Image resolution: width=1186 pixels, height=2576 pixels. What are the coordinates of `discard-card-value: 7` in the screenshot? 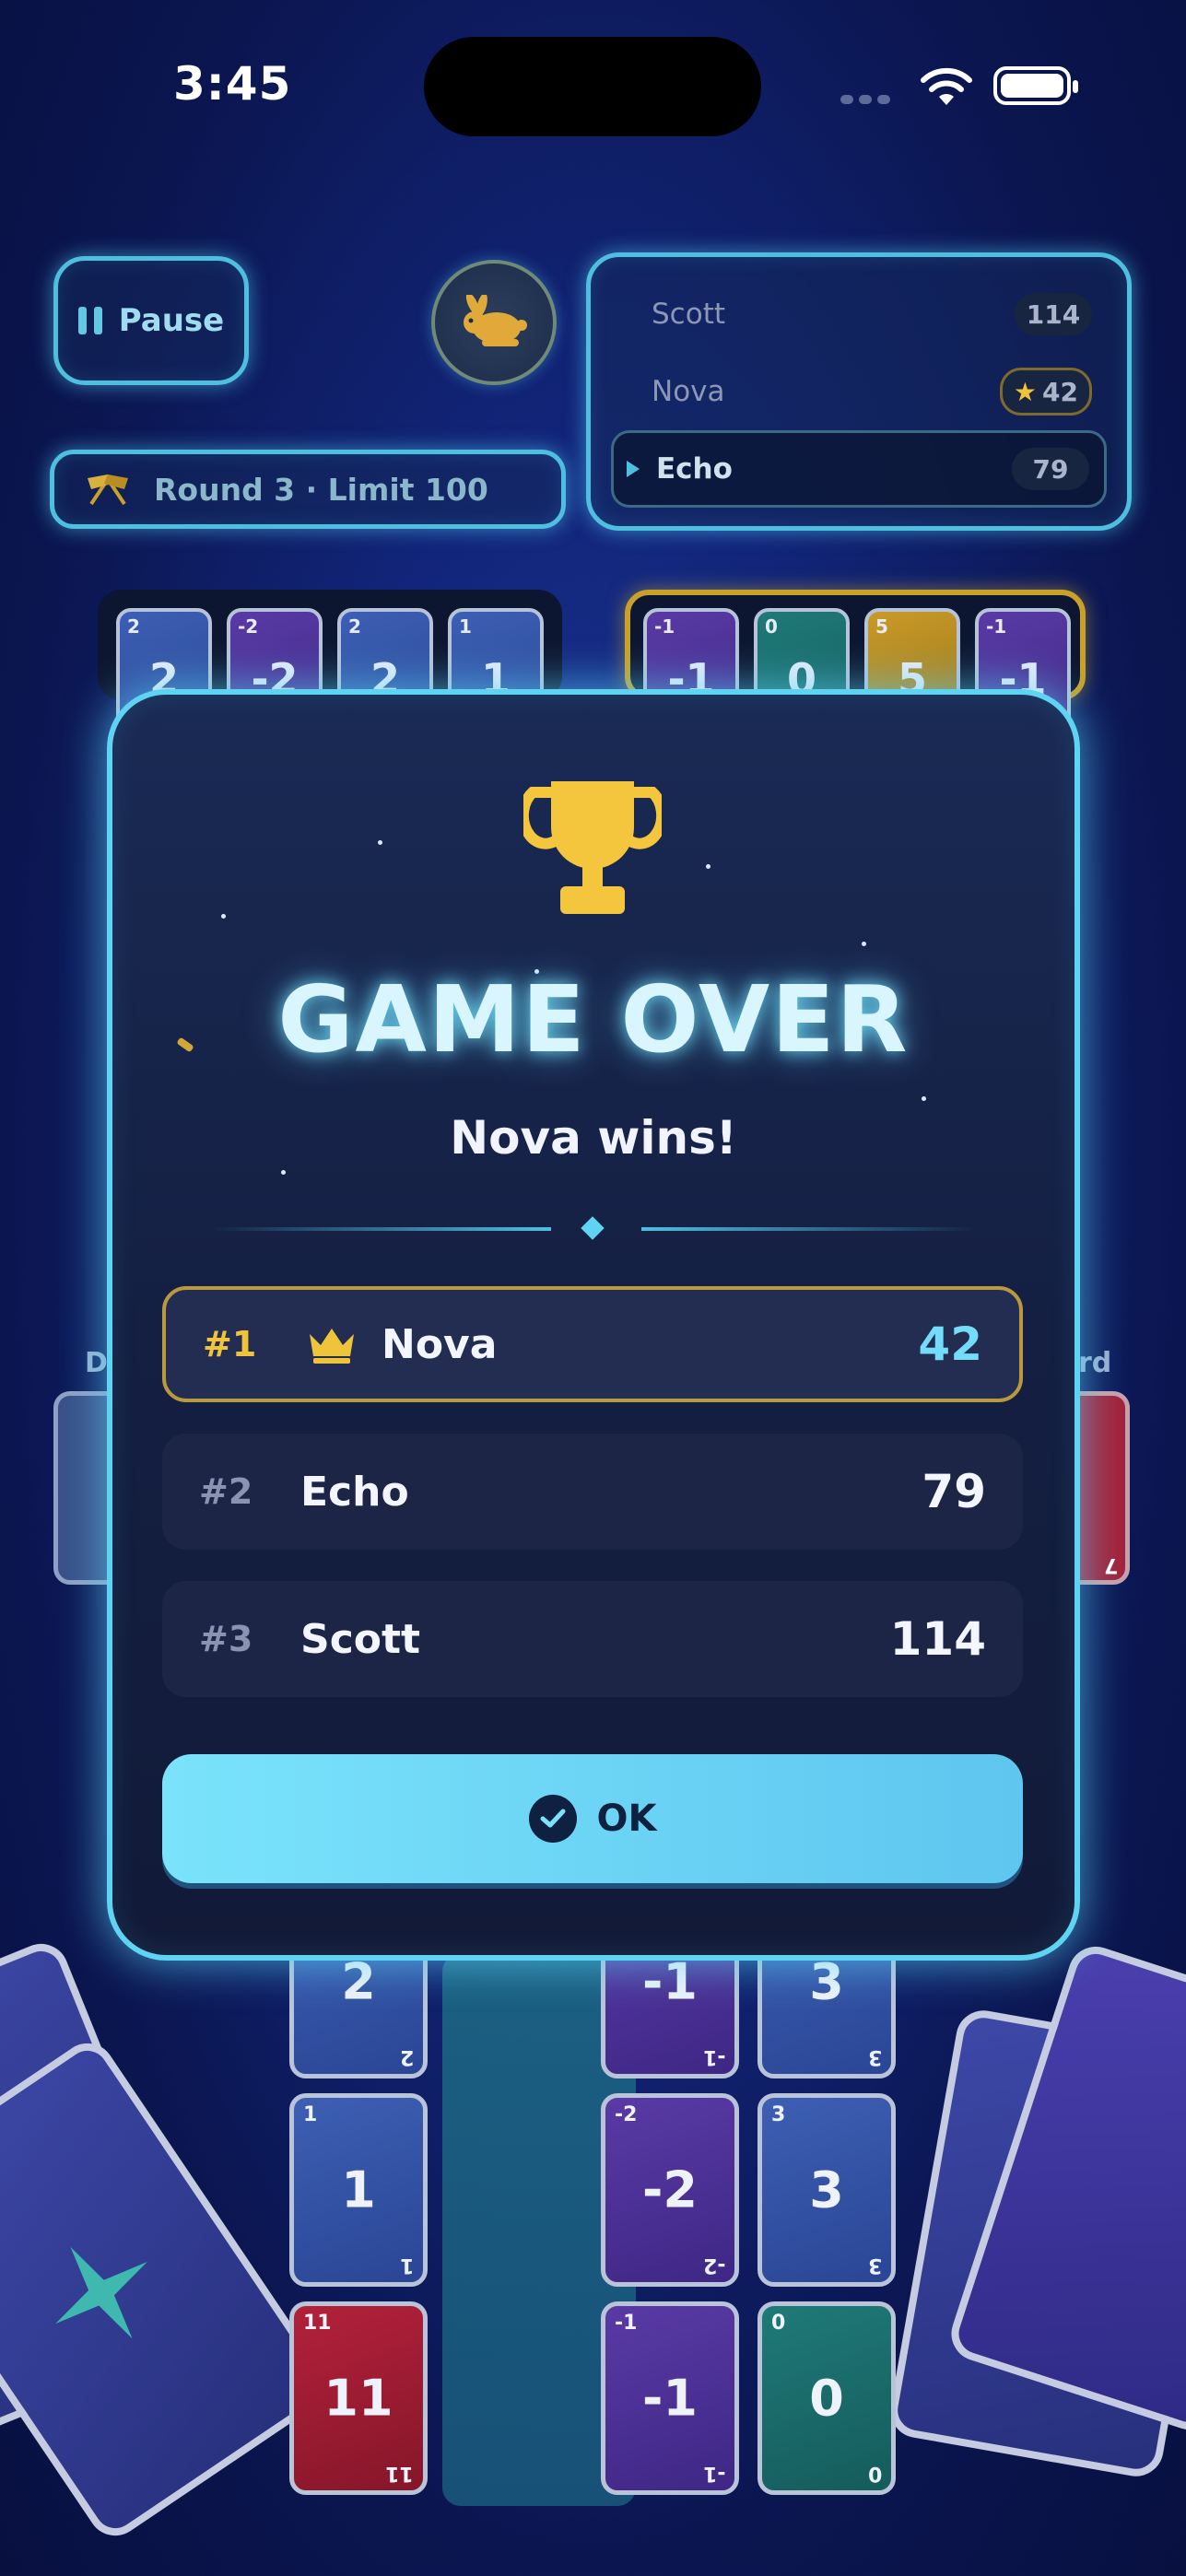 It's located at (1110, 1564).